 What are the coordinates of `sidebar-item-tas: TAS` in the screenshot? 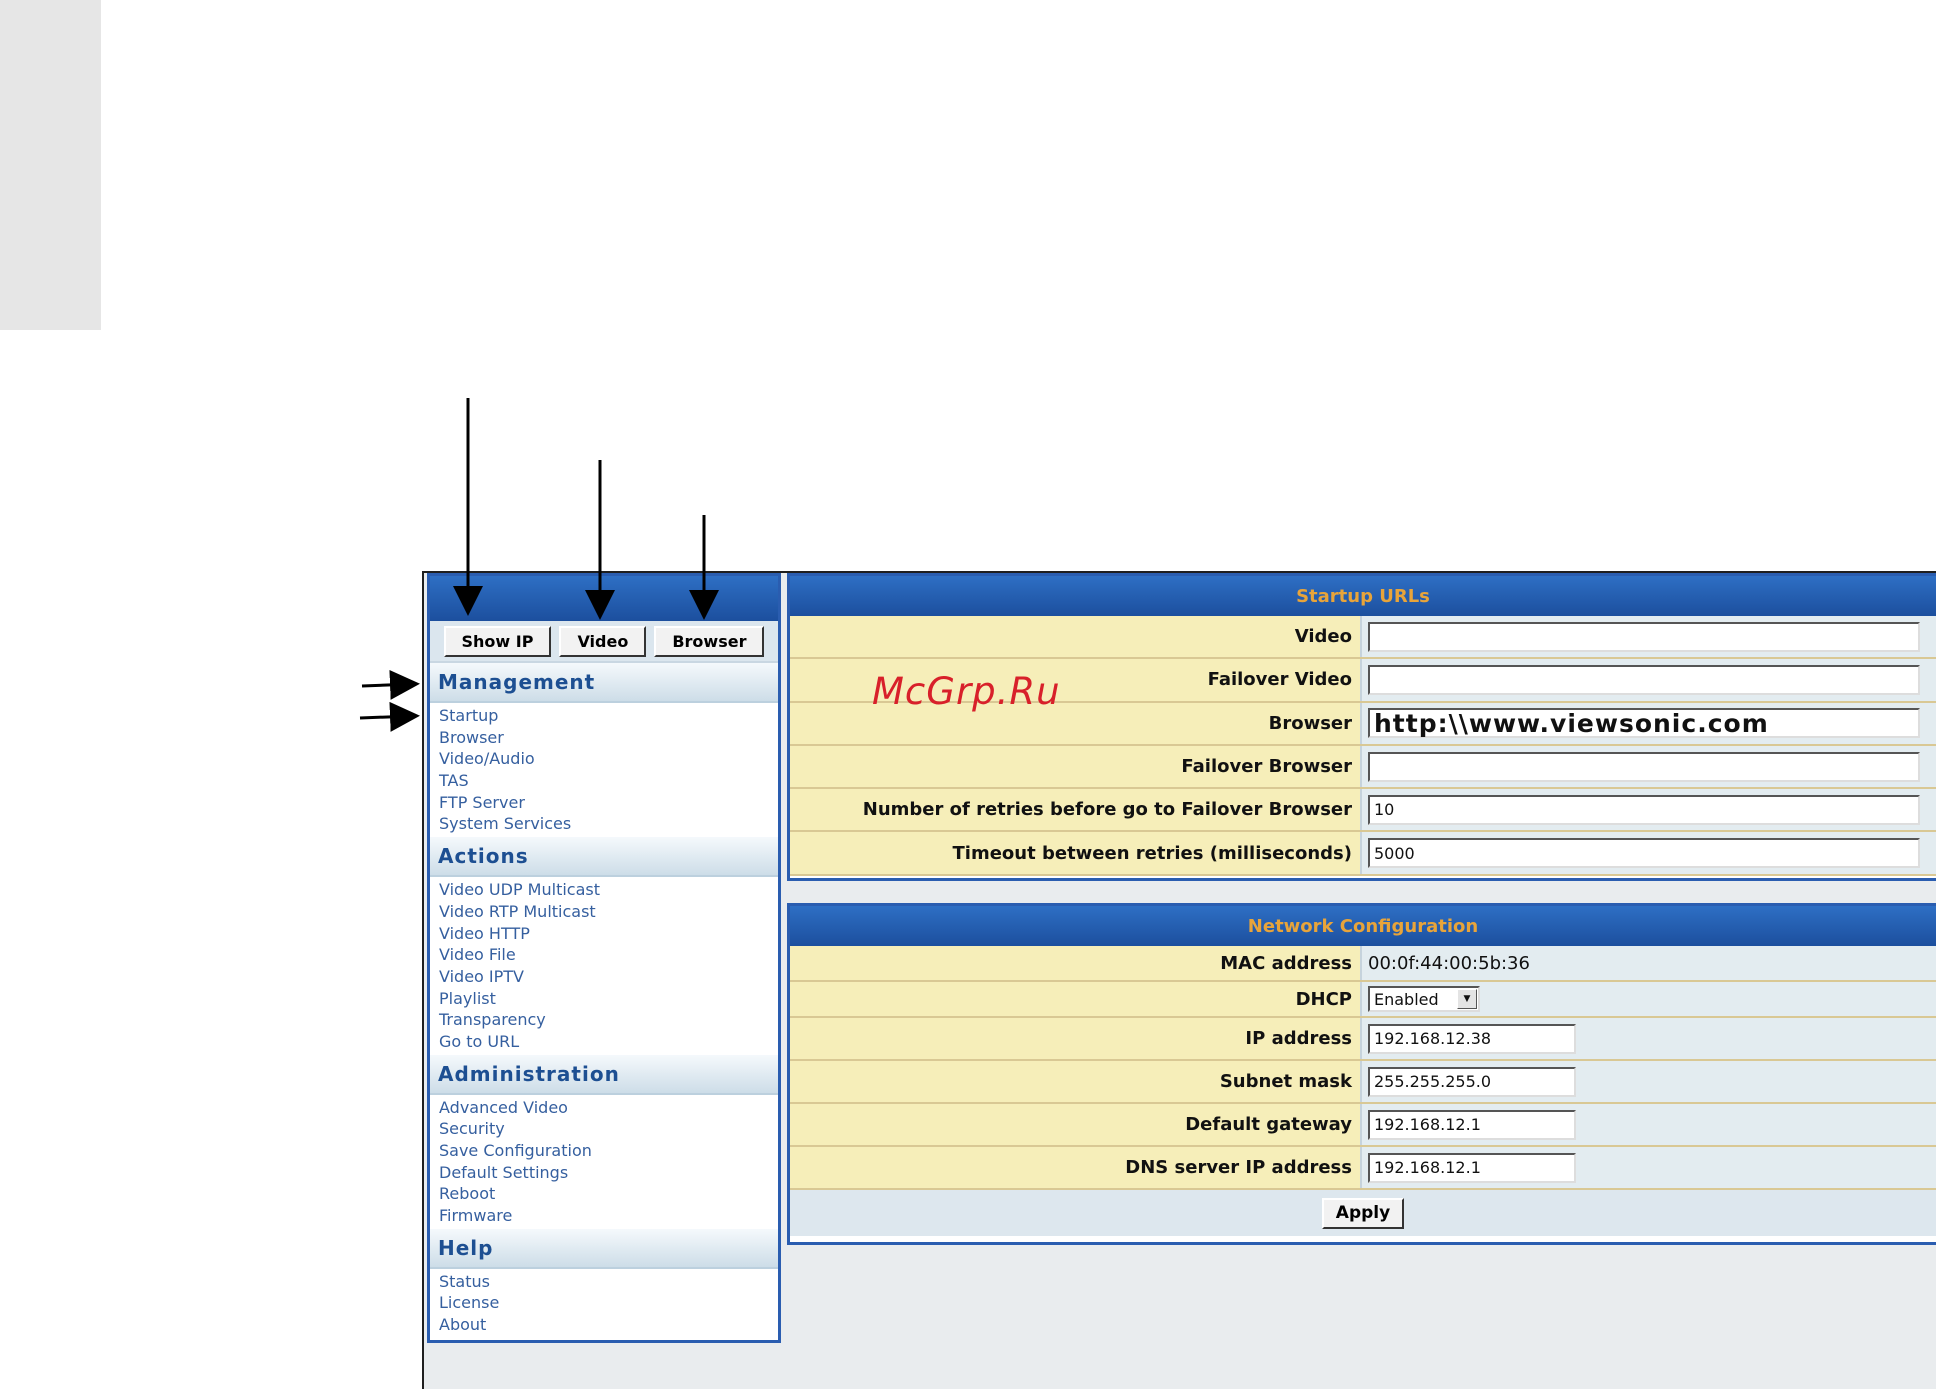 It's located at (604, 781).